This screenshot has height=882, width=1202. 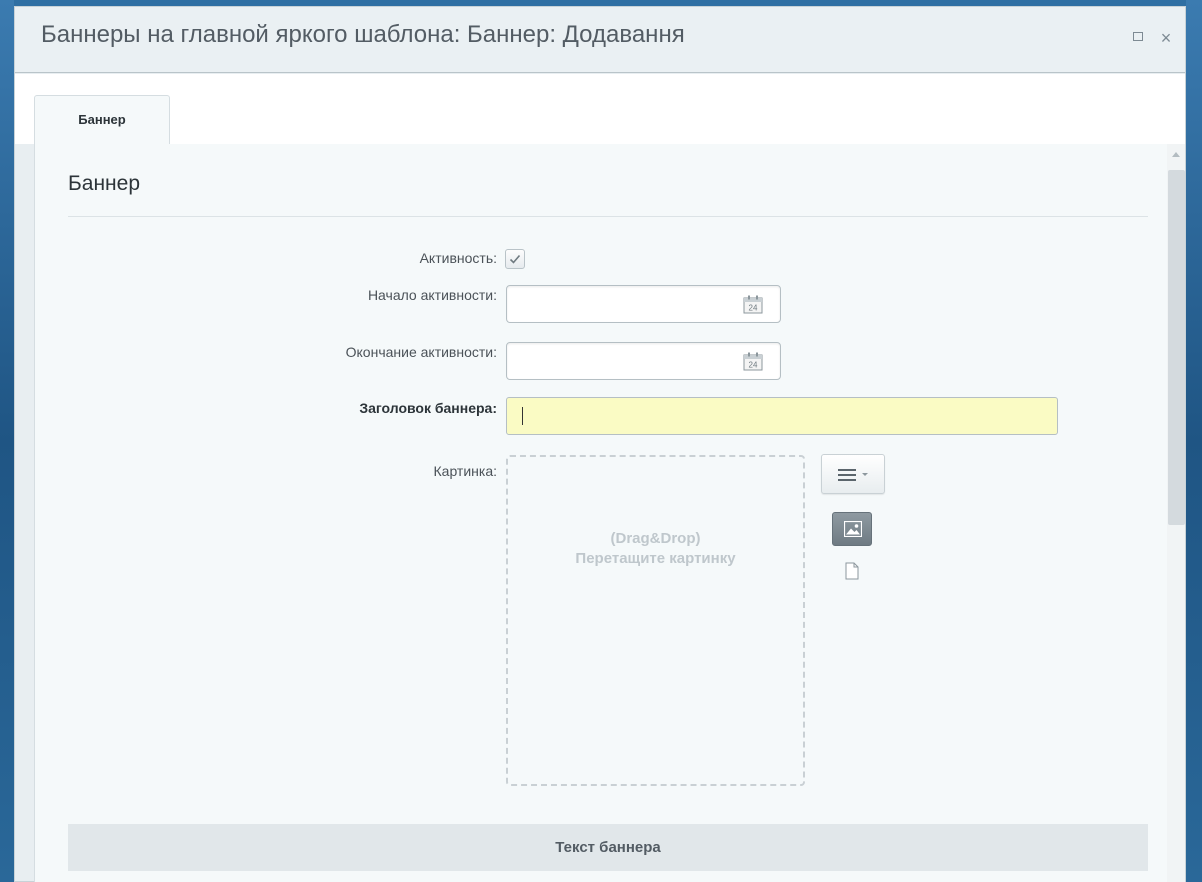 I want to click on hamburger-dropdown-icon, so click(x=853, y=475).